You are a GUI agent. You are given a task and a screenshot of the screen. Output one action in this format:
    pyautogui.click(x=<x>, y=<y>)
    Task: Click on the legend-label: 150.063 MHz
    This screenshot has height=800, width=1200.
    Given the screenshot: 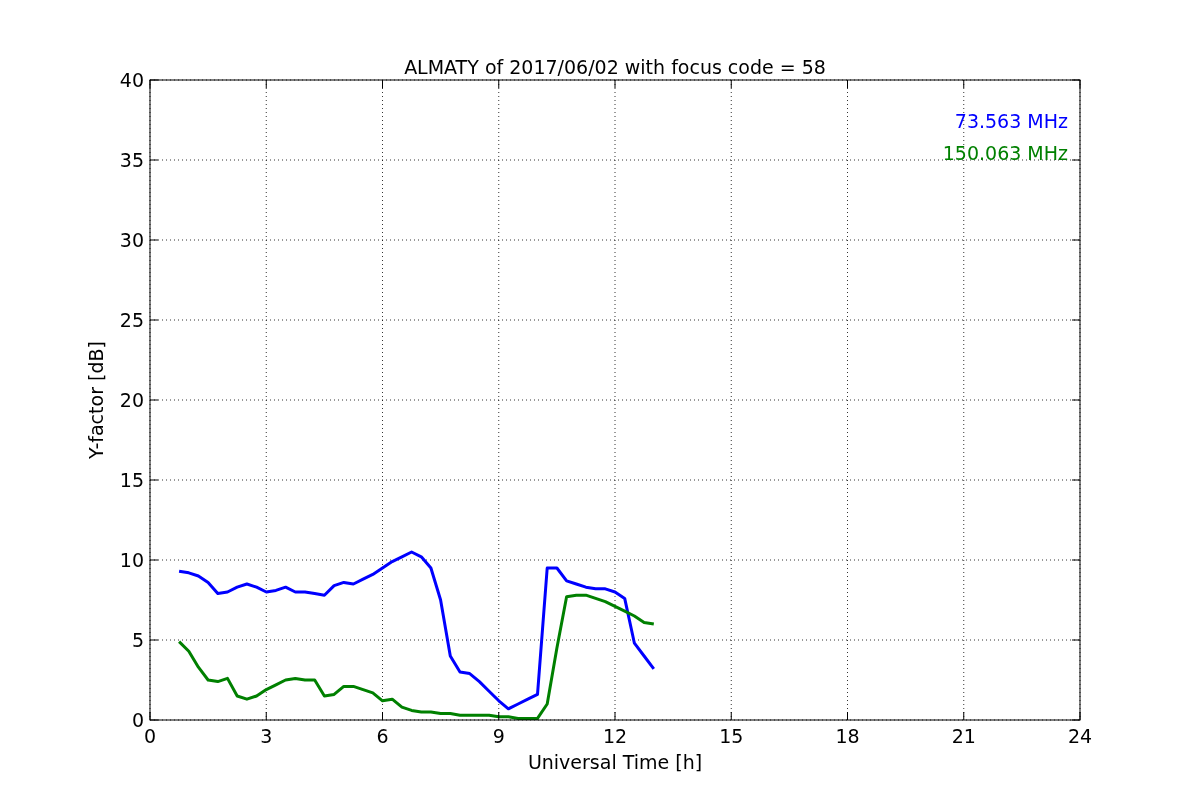 What is the action you would take?
    pyautogui.click(x=1005, y=153)
    